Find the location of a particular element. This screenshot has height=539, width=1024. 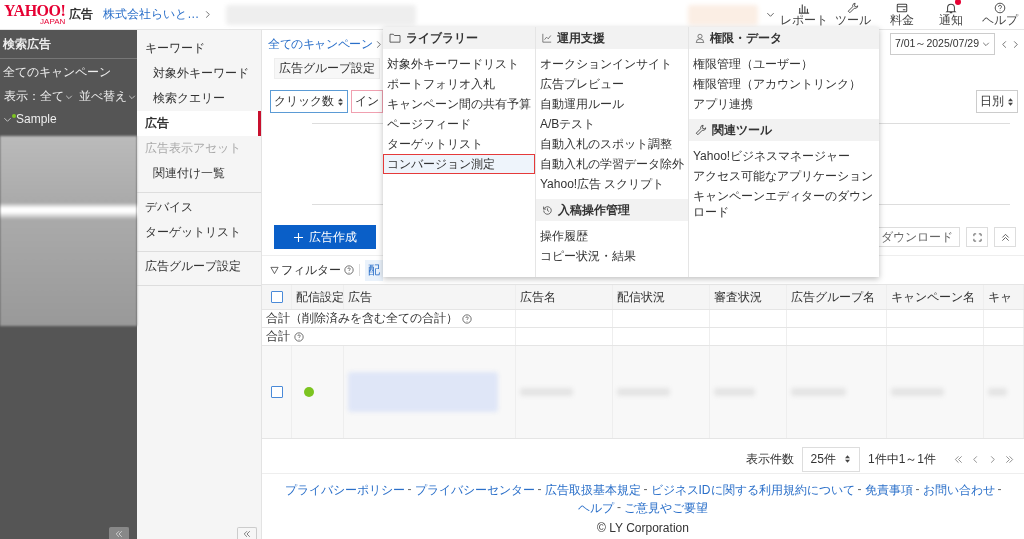

date-range-dropdown: 7/01～2025/07/29 is located at coordinates (942, 44).